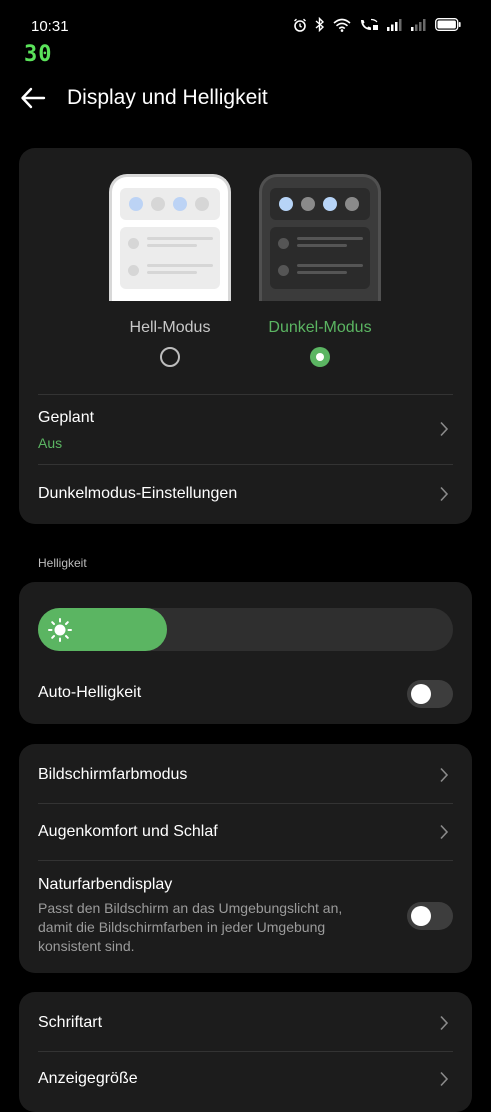  What do you see at coordinates (102, 629) in the screenshot?
I see `brightness-slider-fill` at bounding box center [102, 629].